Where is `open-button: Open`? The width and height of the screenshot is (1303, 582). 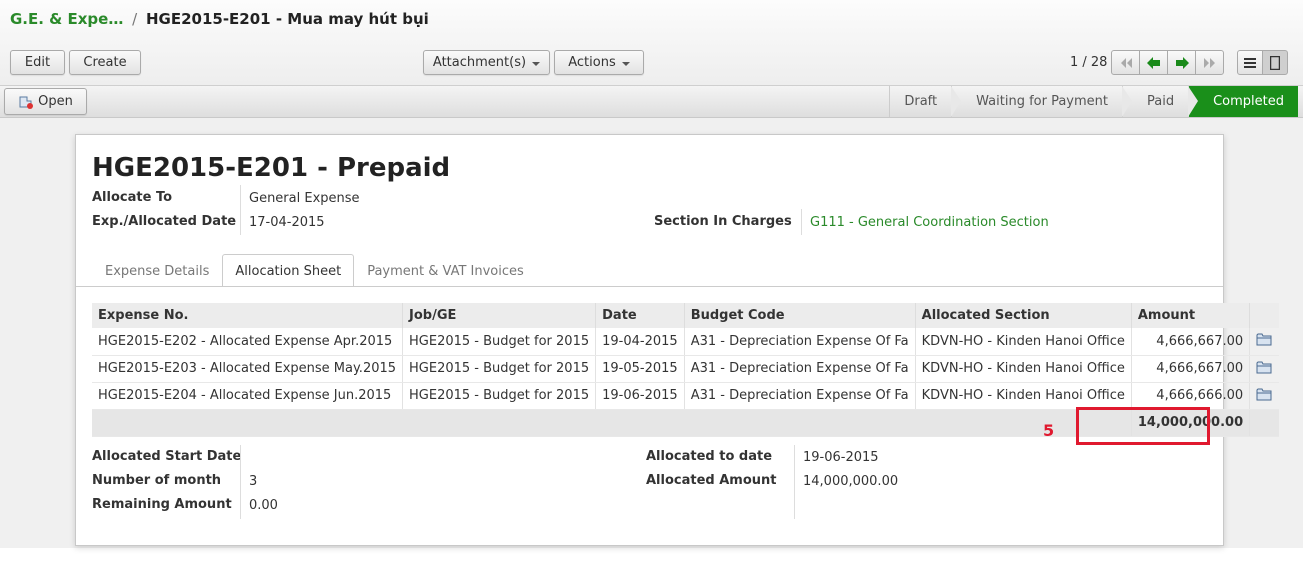
open-button: Open is located at coordinates (45, 101).